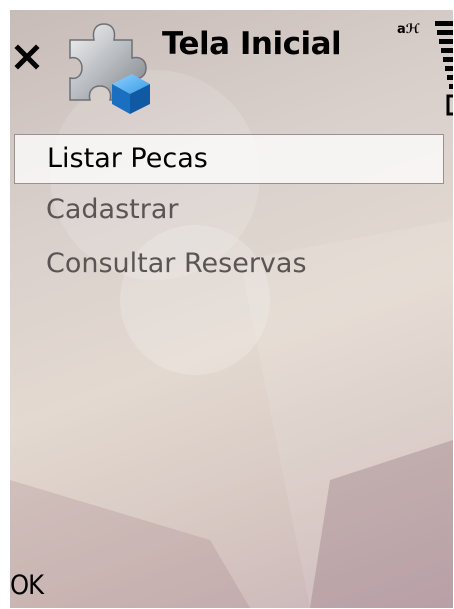 The height and width of the screenshot is (609, 454). Describe the element at coordinates (176, 263) in the screenshot. I see `menu-item-label: Consultar Reservas` at that location.